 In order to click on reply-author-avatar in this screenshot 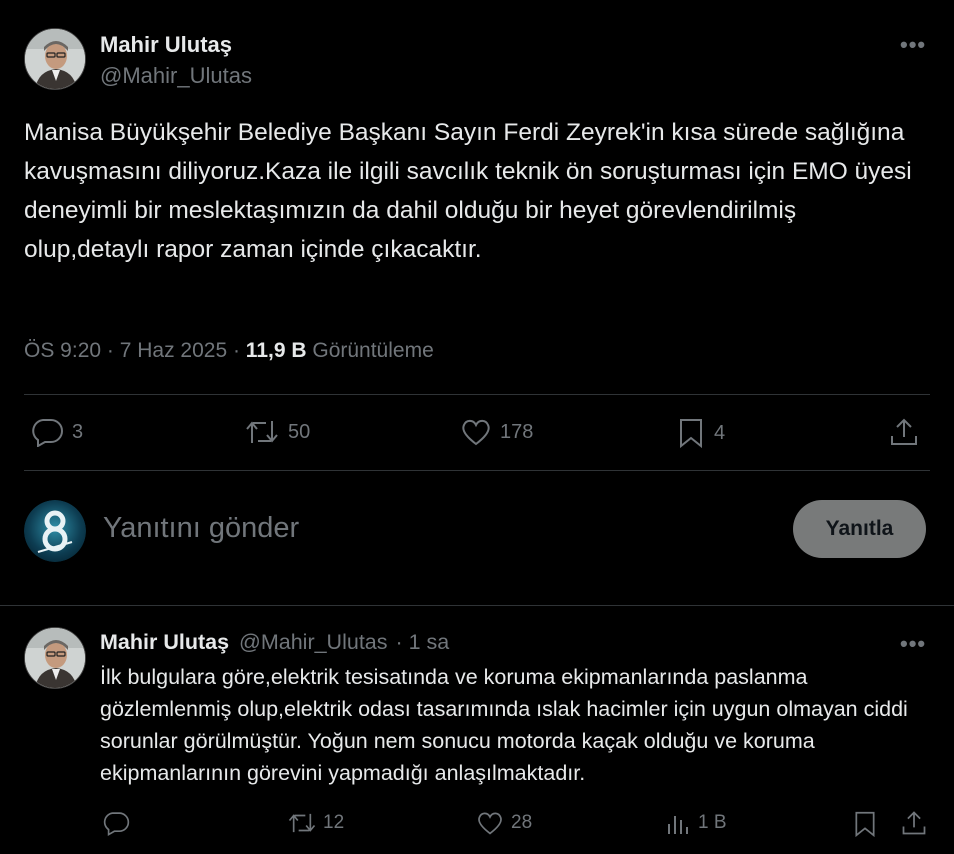, I will do `click(55, 658)`.